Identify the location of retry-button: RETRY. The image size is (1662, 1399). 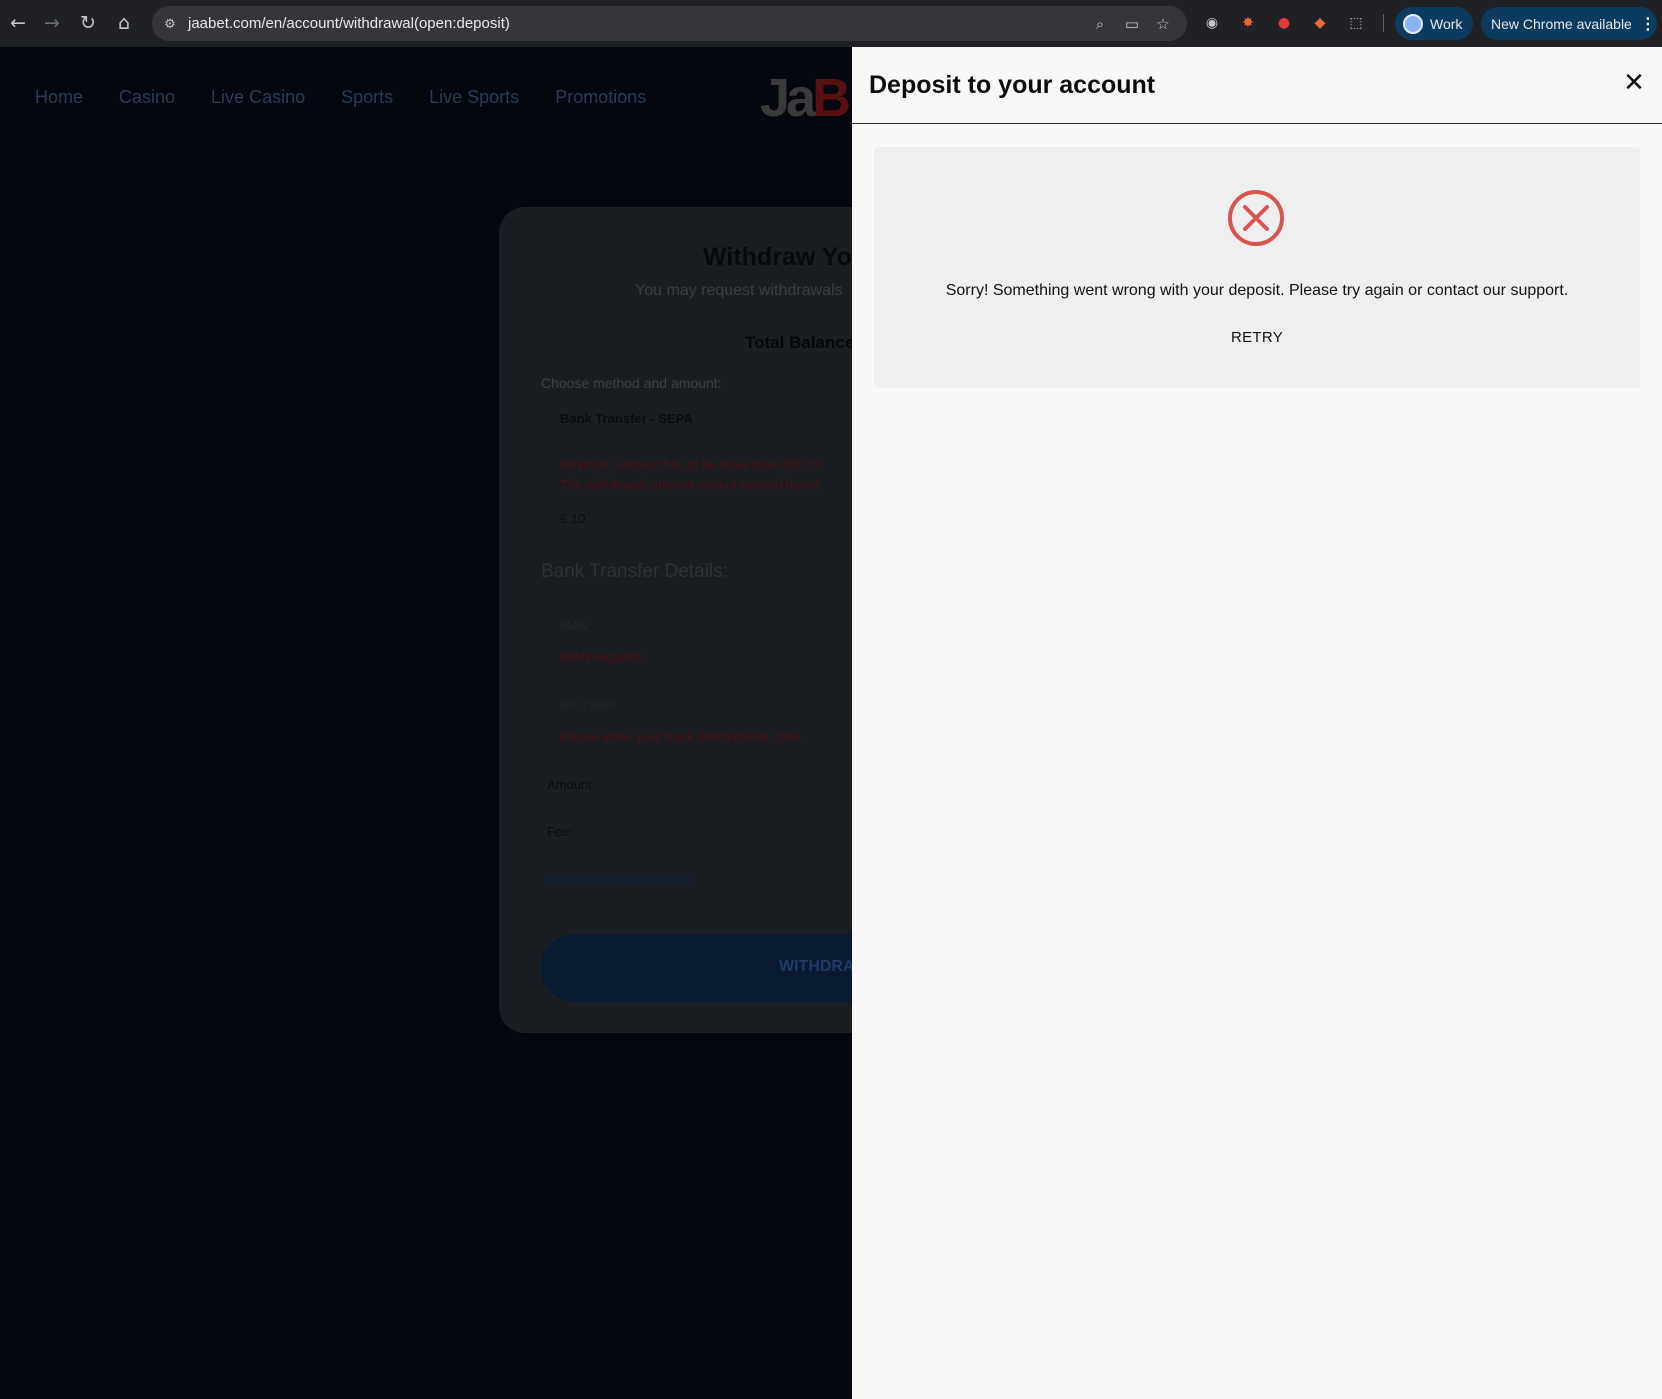
(1257, 337).